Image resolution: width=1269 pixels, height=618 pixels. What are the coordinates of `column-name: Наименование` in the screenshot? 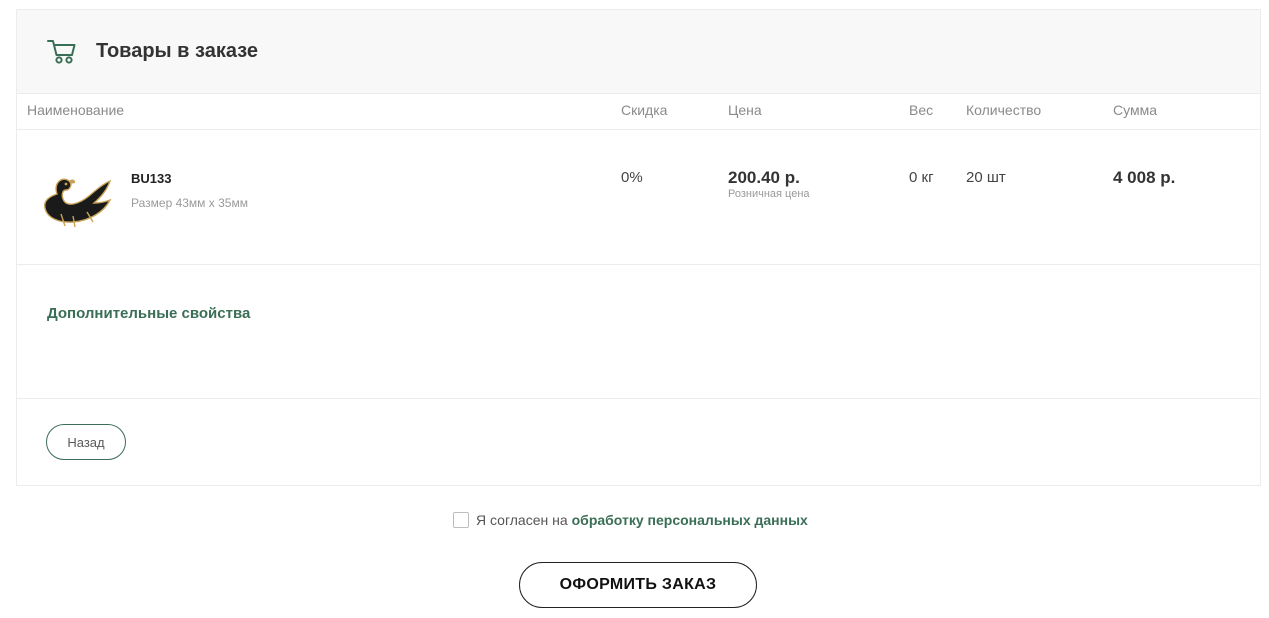 It's located at (76, 110).